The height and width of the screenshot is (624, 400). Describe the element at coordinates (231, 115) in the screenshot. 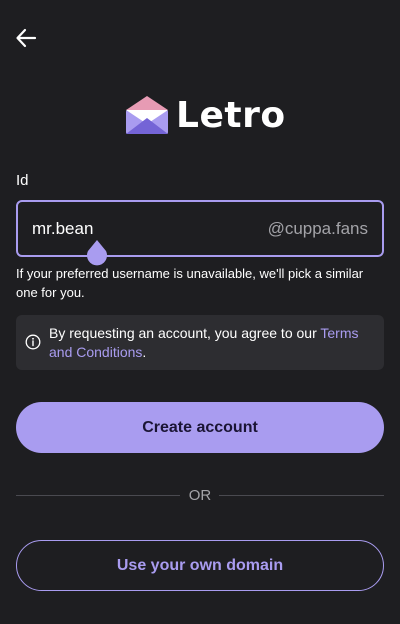

I see `brand-name: Letro` at that location.